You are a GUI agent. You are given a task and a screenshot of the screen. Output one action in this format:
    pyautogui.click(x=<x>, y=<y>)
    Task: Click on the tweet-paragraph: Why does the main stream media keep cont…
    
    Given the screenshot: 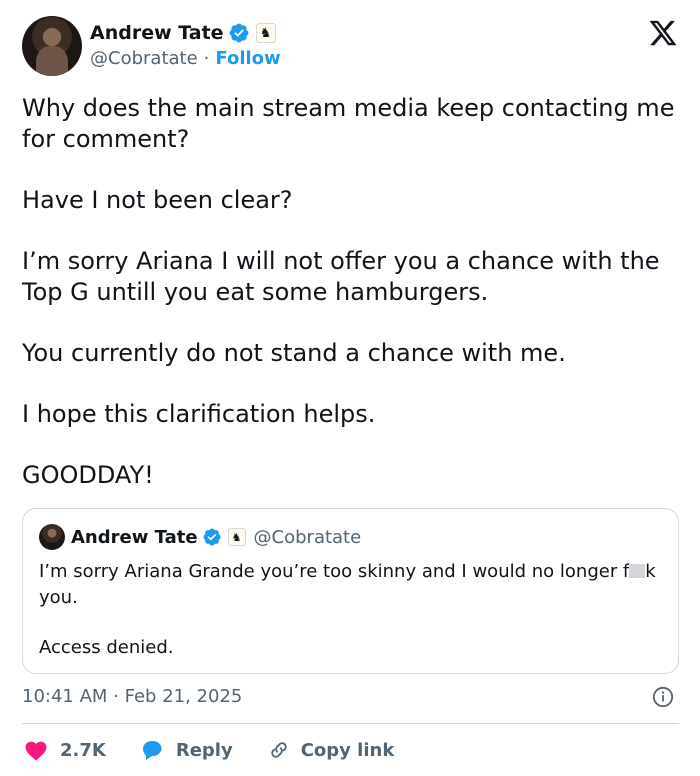 What is the action you would take?
    pyautogui.click(x=348, y=123)
    